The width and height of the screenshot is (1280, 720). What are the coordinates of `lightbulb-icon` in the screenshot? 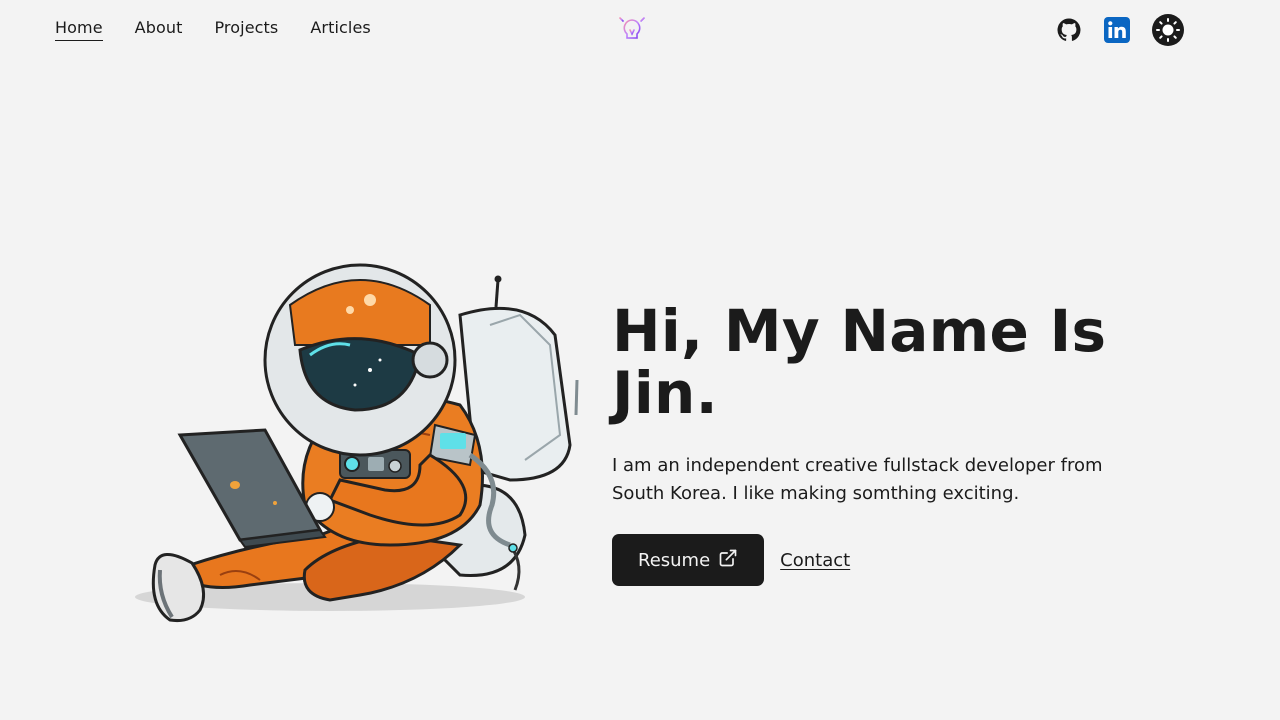 It's located at (632, 31).